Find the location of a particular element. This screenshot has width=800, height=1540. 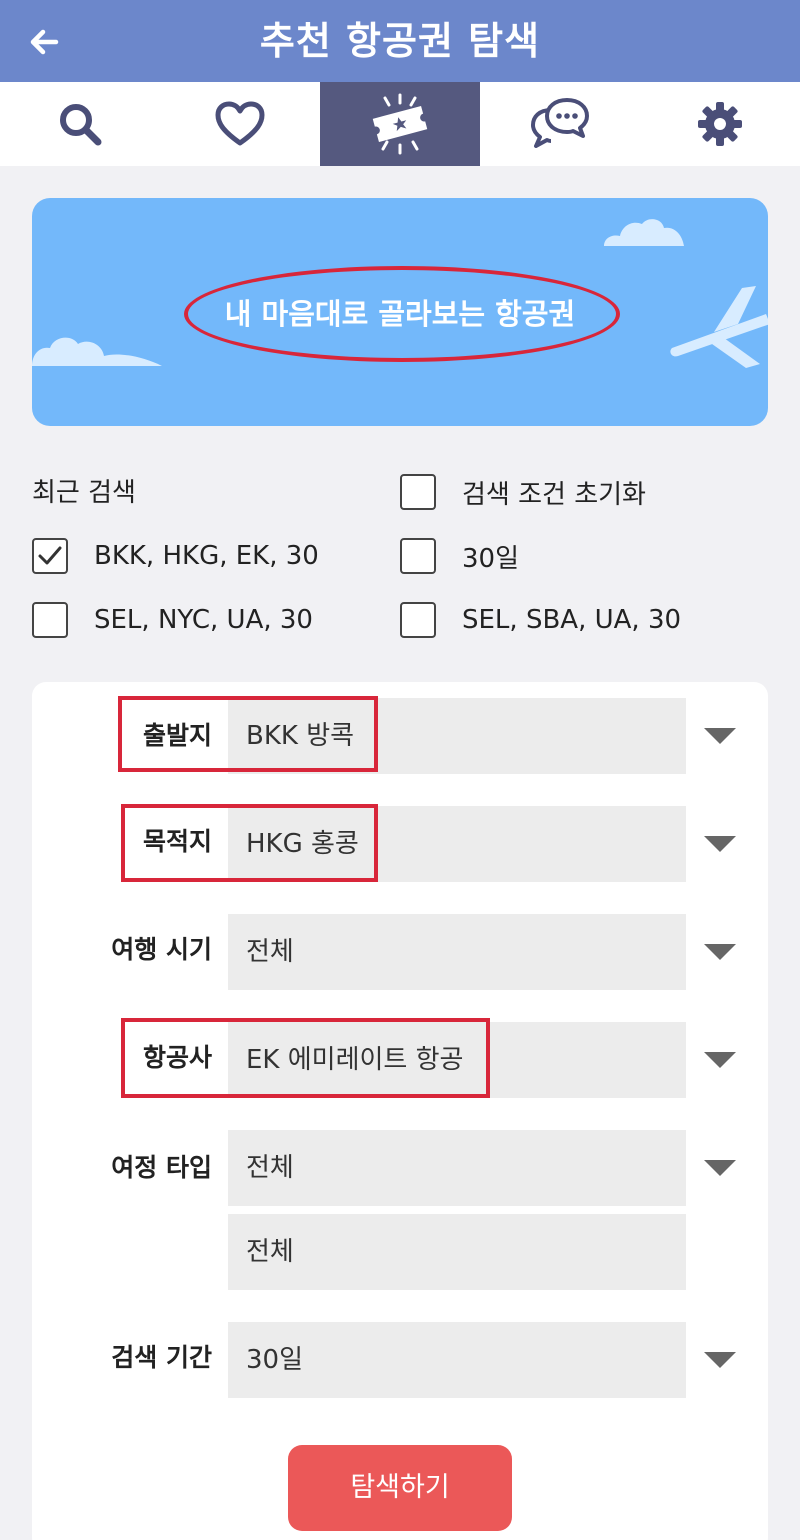

tab-chat is located at coordinates (560, 124).